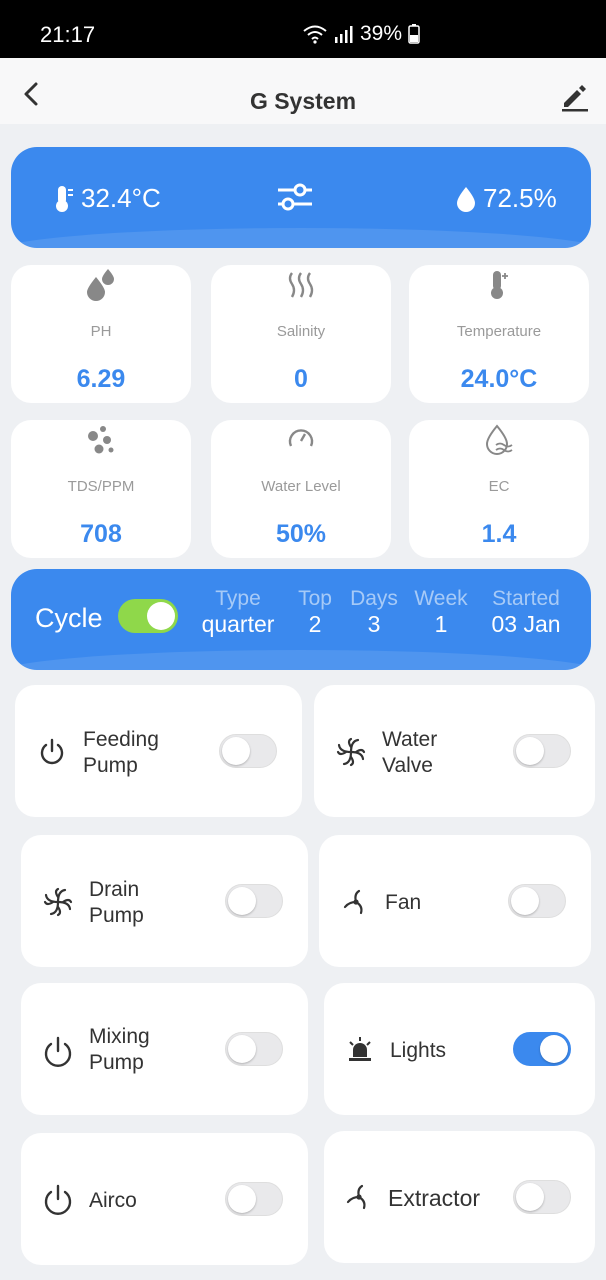 This screenshot has height=1280, width=606. Describe the element at coordinates (68, 34) in the screenshot. I see `status-time: 21:17` at that location.